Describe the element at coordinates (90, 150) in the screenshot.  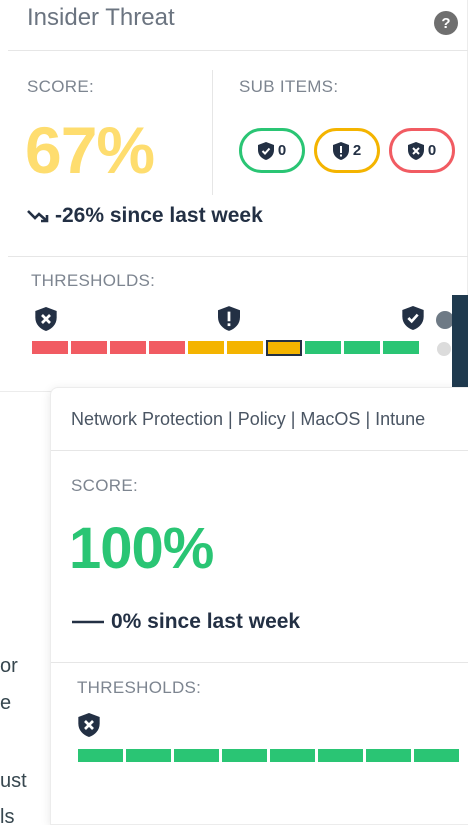
I see `score-value: 67%` at that location.